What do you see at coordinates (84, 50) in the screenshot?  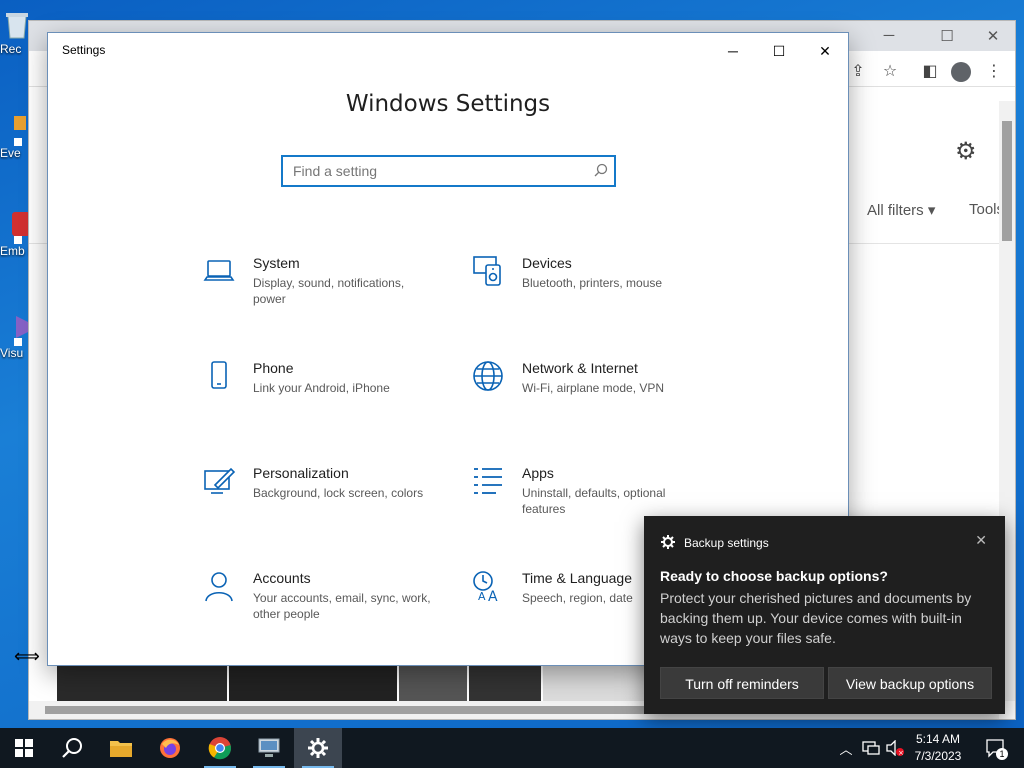 I see `window-title: Settings` at bounding box center [84, 50].